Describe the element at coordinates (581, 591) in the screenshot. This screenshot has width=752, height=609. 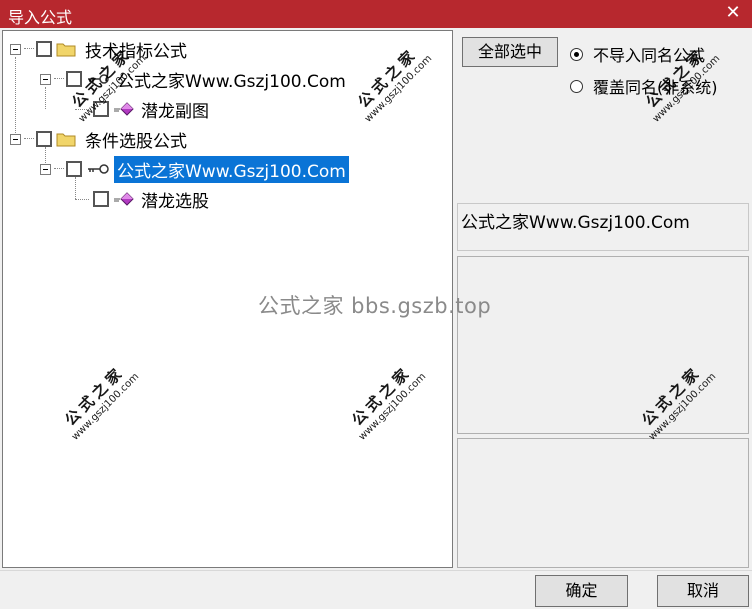
I see `ok-button: 确定` at that location.